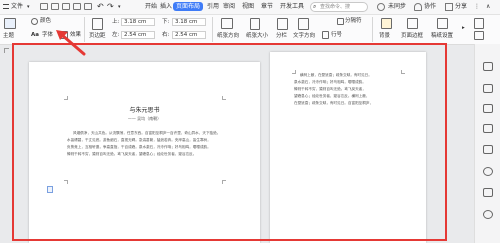  Describe the element at coordinates (412, 23) in the screenshot. I see `page-border-icon` at that location.